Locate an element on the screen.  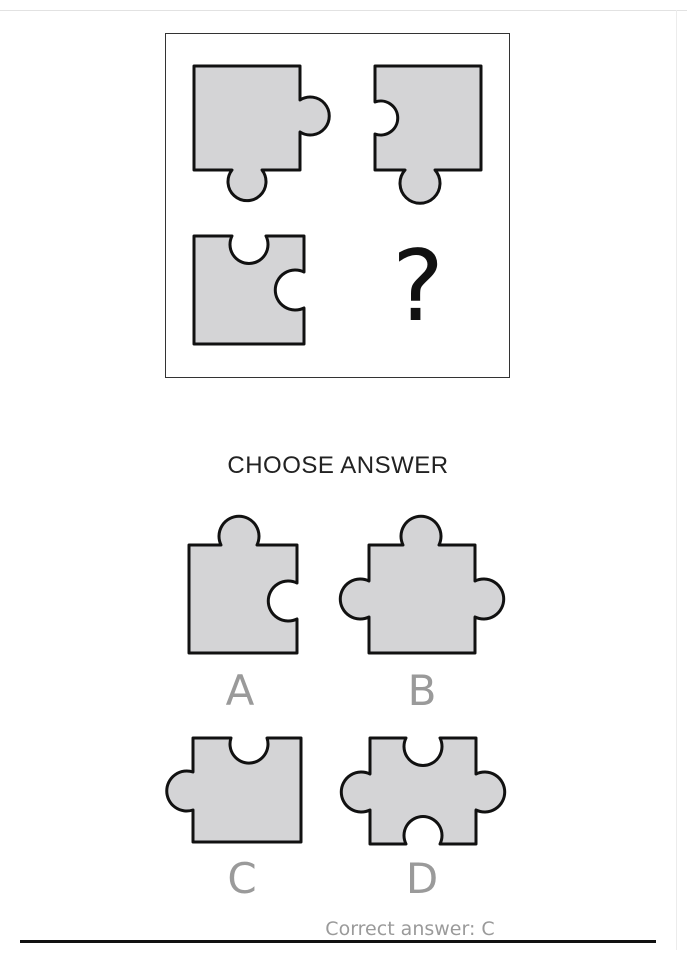
option-c-label: C is located at coordinates (242, 879).